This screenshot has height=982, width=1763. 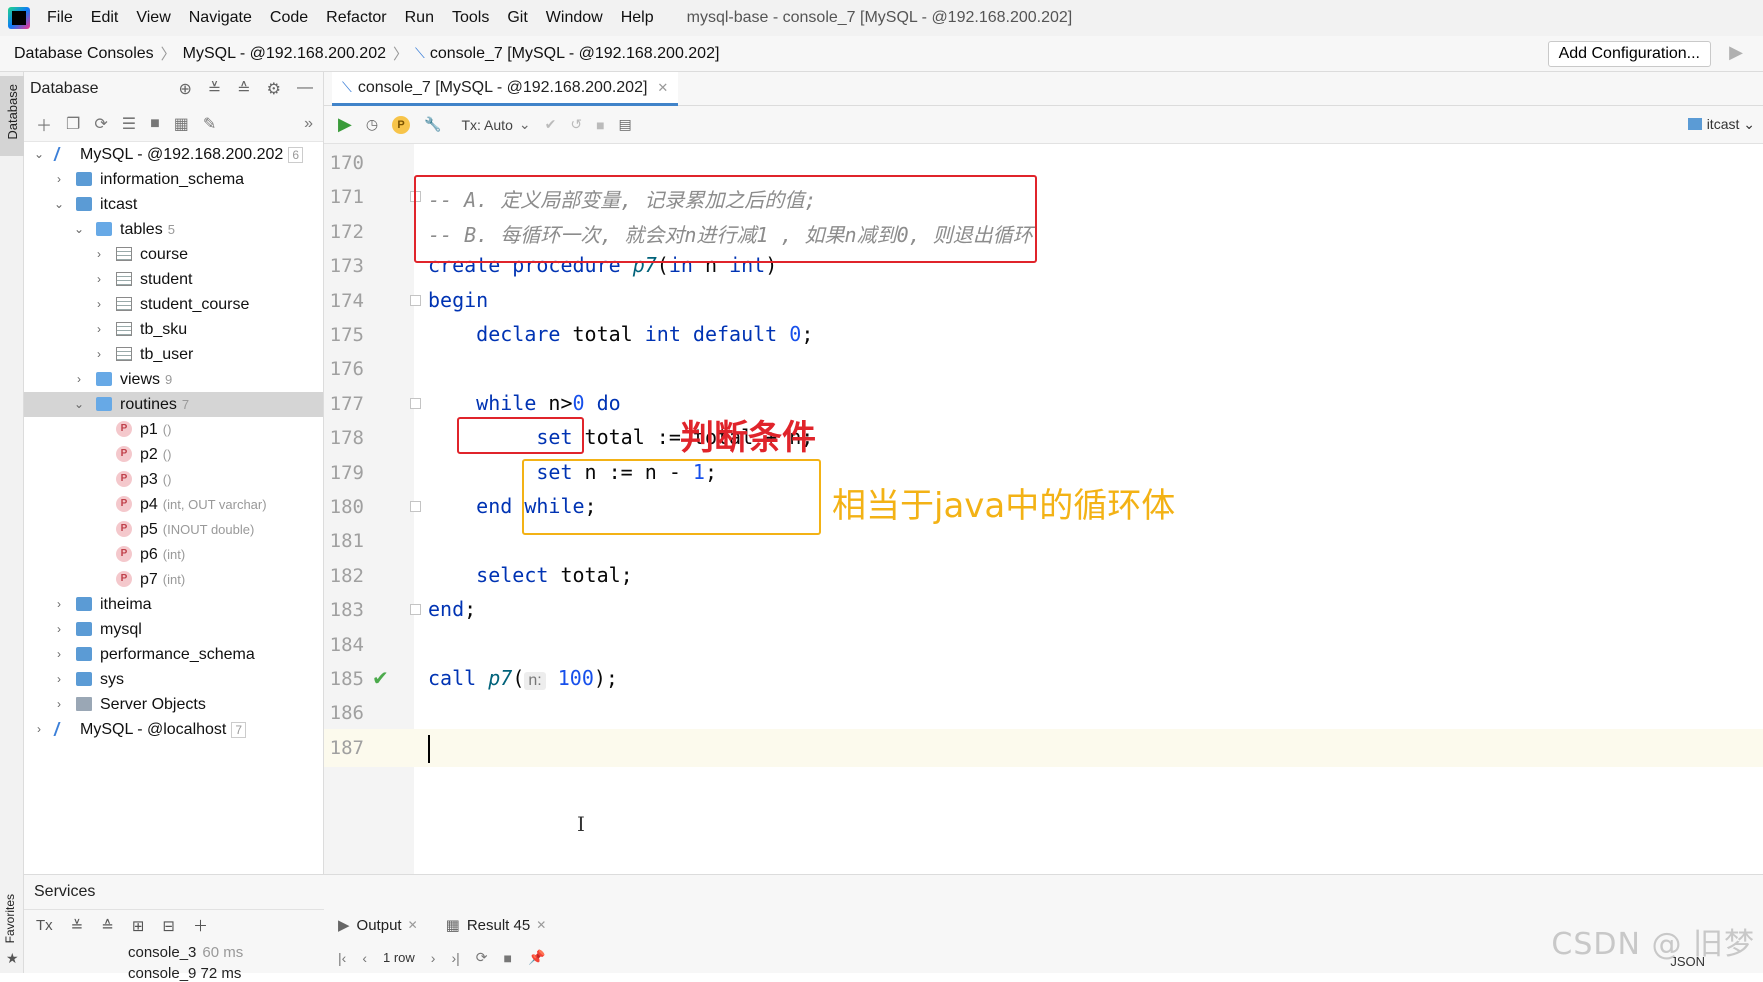 I want to click on execute-icon: ▶, so click(x=345, y=124).